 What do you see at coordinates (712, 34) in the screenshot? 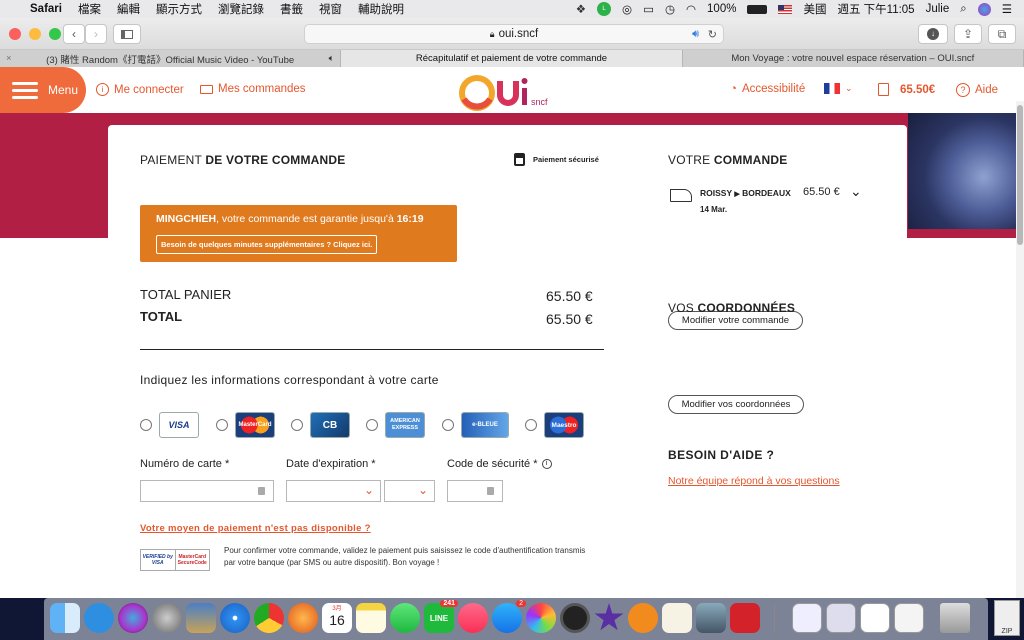
I see `reload-icon: ↻` at bounding box center [712, 34].